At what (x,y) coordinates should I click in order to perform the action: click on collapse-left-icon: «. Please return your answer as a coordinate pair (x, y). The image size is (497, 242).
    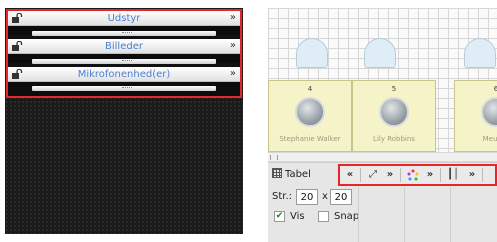
    Looking at the image, I should click on (350, 175).